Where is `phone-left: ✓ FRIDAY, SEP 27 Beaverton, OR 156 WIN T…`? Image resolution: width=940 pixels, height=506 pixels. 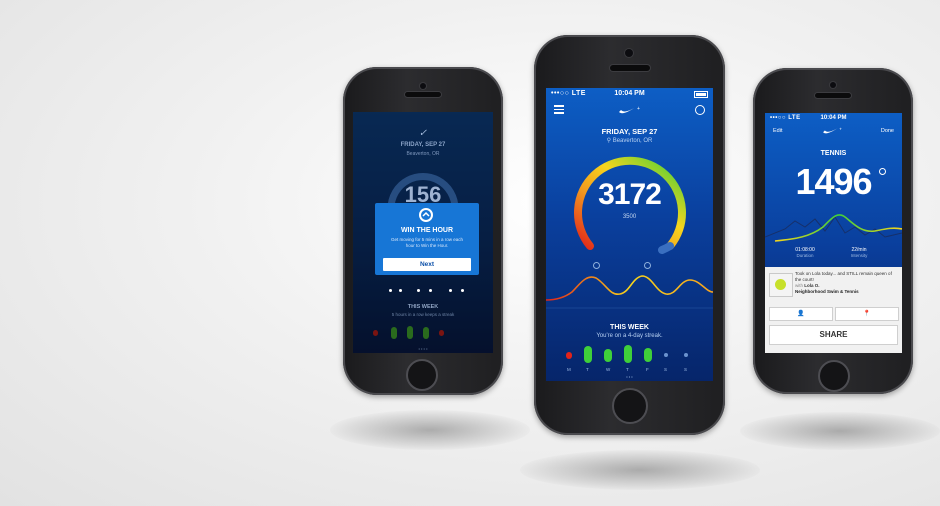
phone-left: ✓ FRIDAY, SEP 27 Beaverton, OR 156 WIN T… is located at coordinates (423, 231).